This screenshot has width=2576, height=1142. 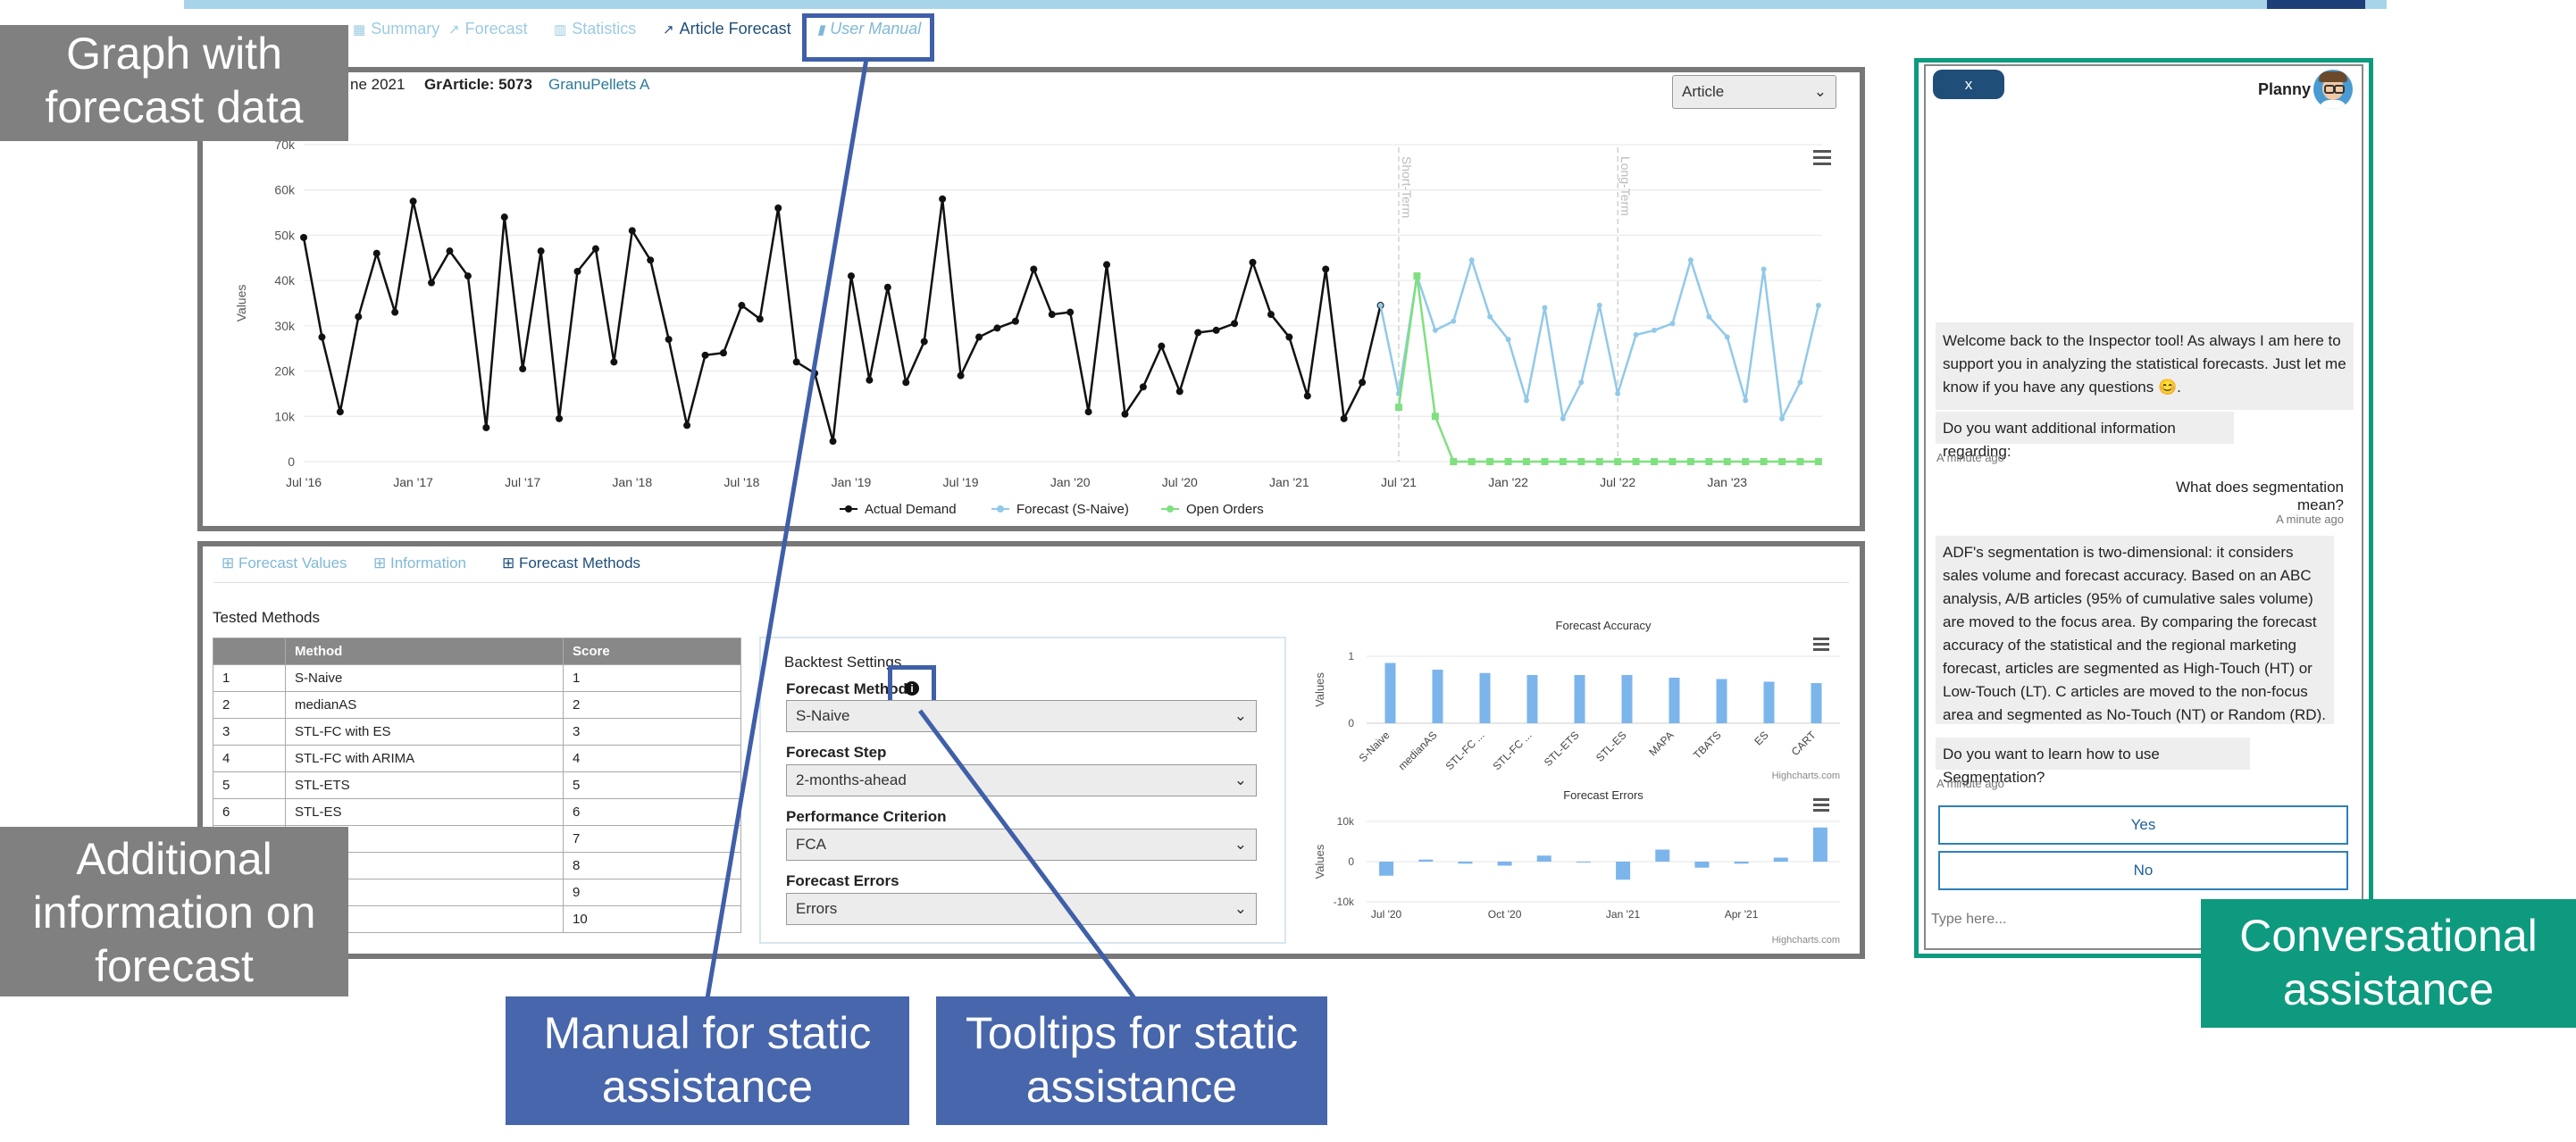 What do you see at coordinates (787, 528) in the screenshot?
I see `manual-pointer-line` at bounding box center [787, 528].